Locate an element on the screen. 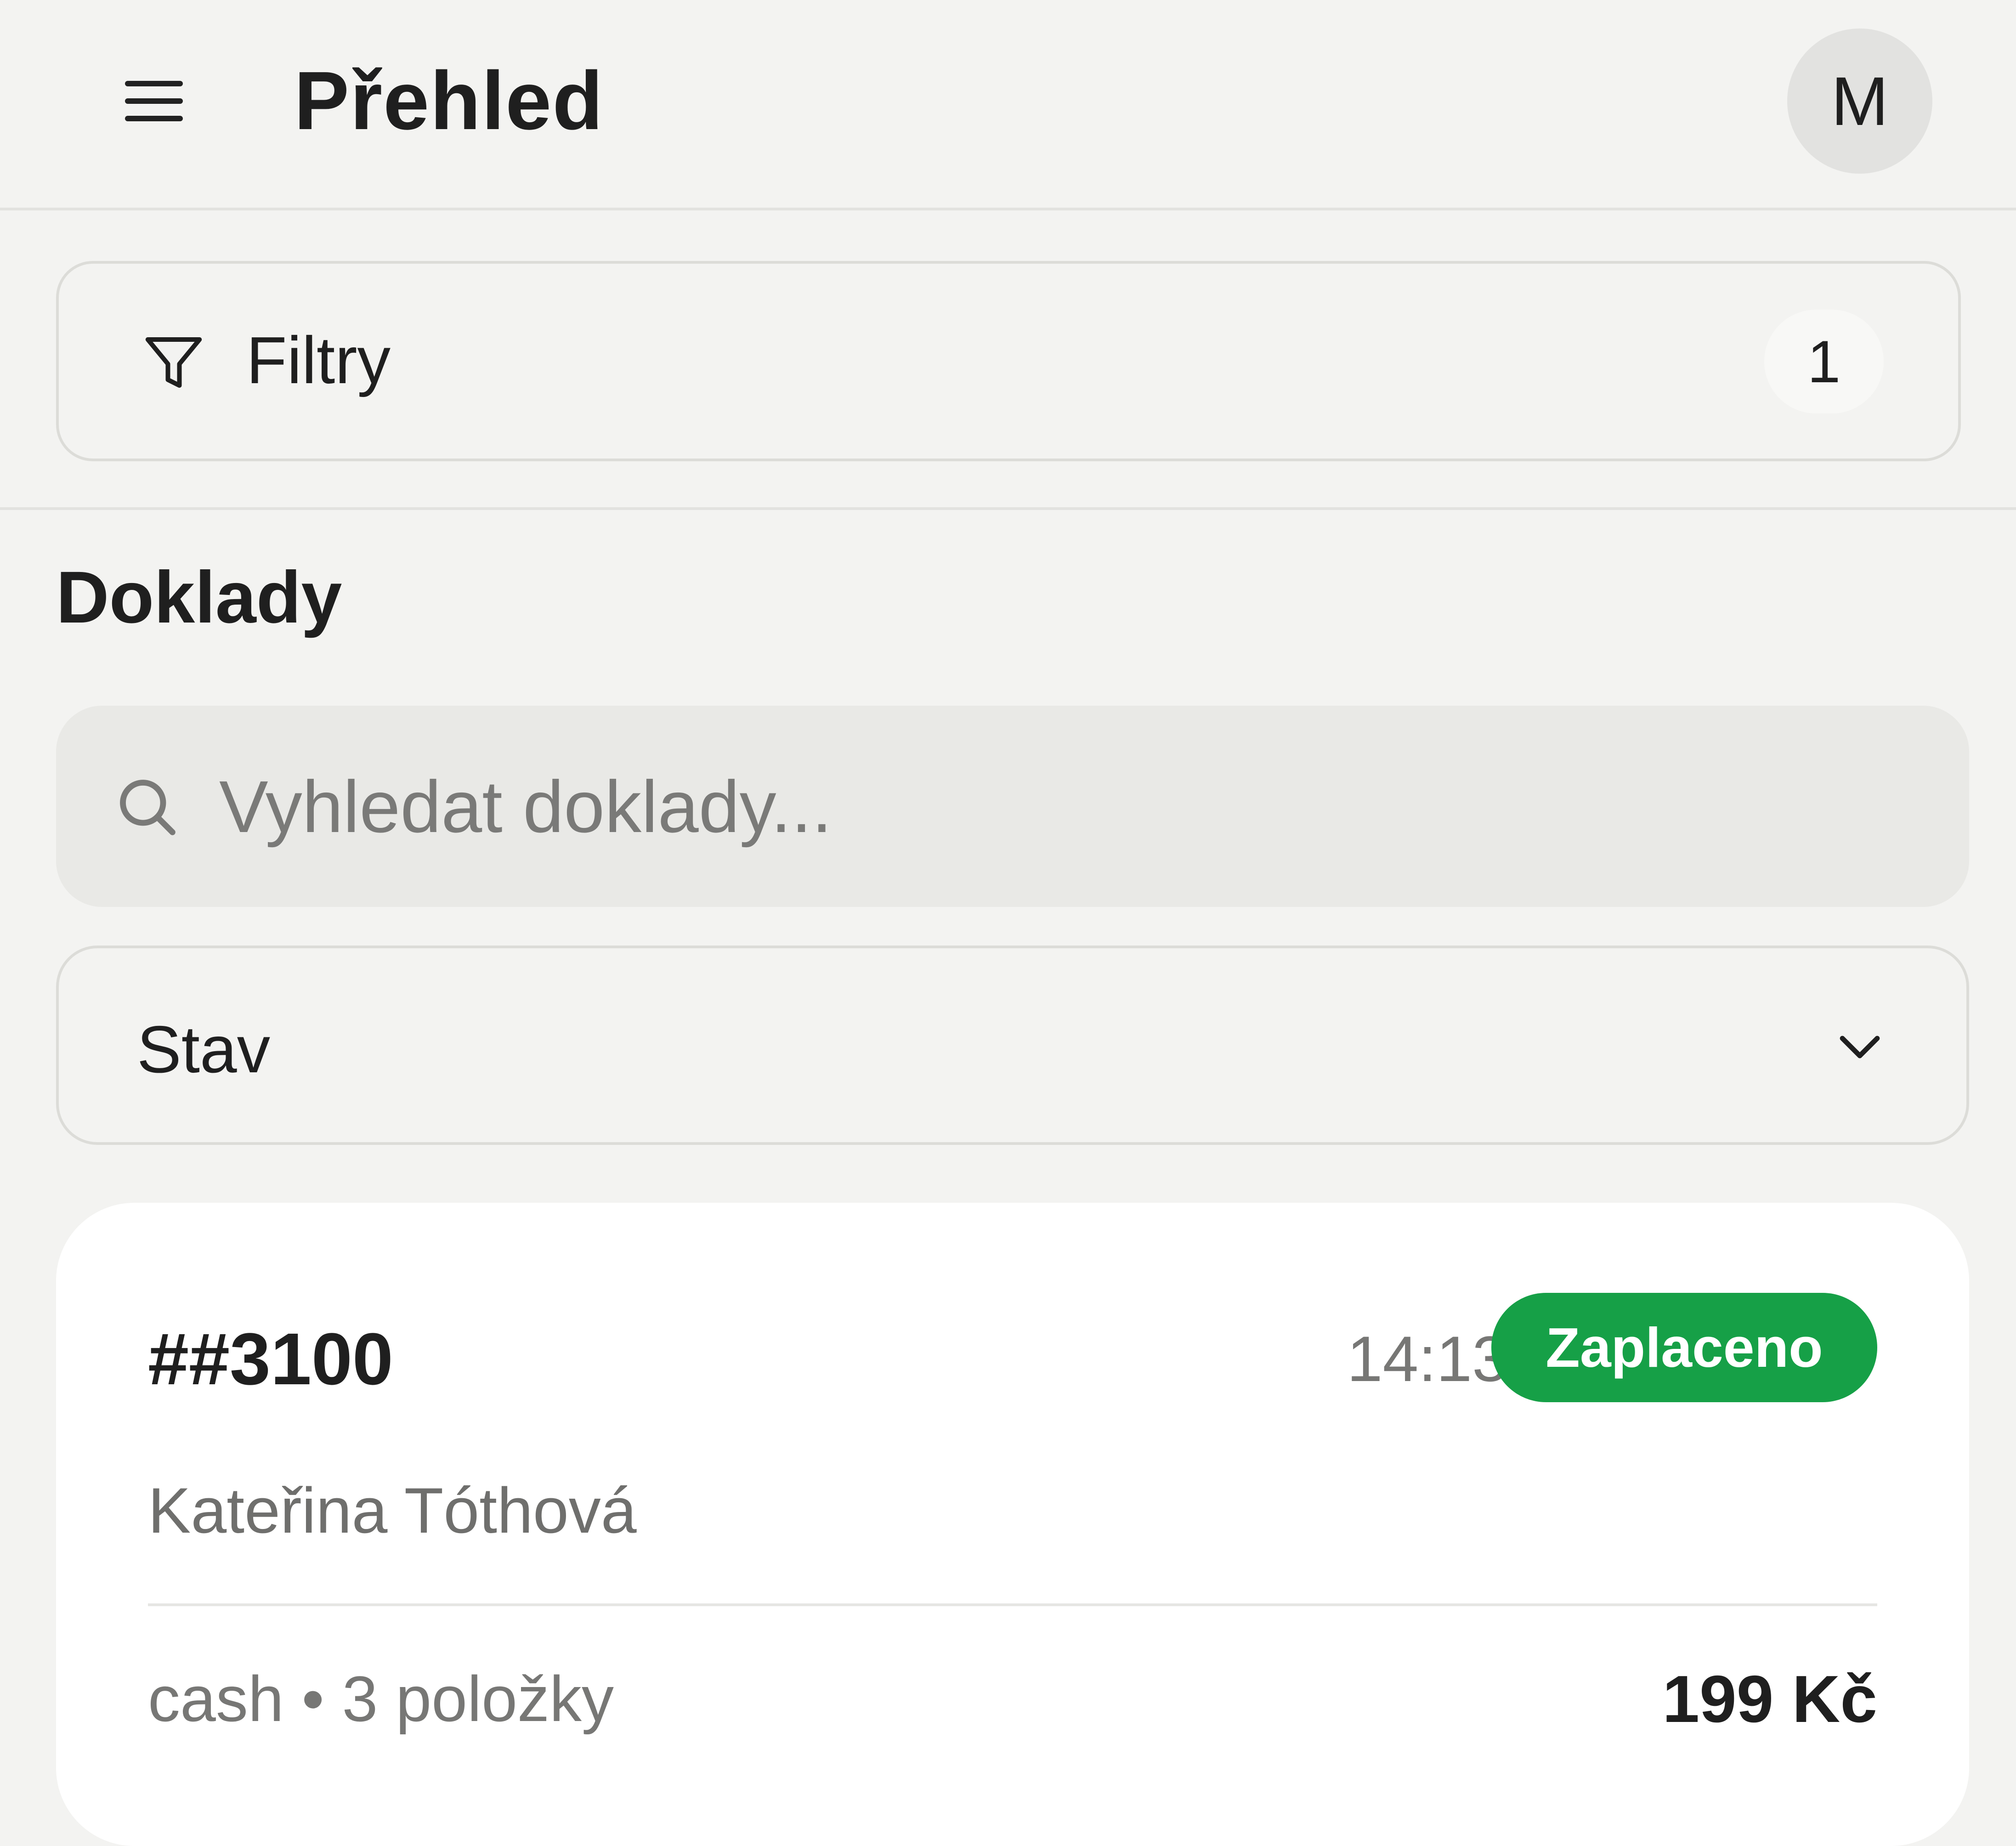  chevron-down-icon is located at coordinates (1860, 1047).